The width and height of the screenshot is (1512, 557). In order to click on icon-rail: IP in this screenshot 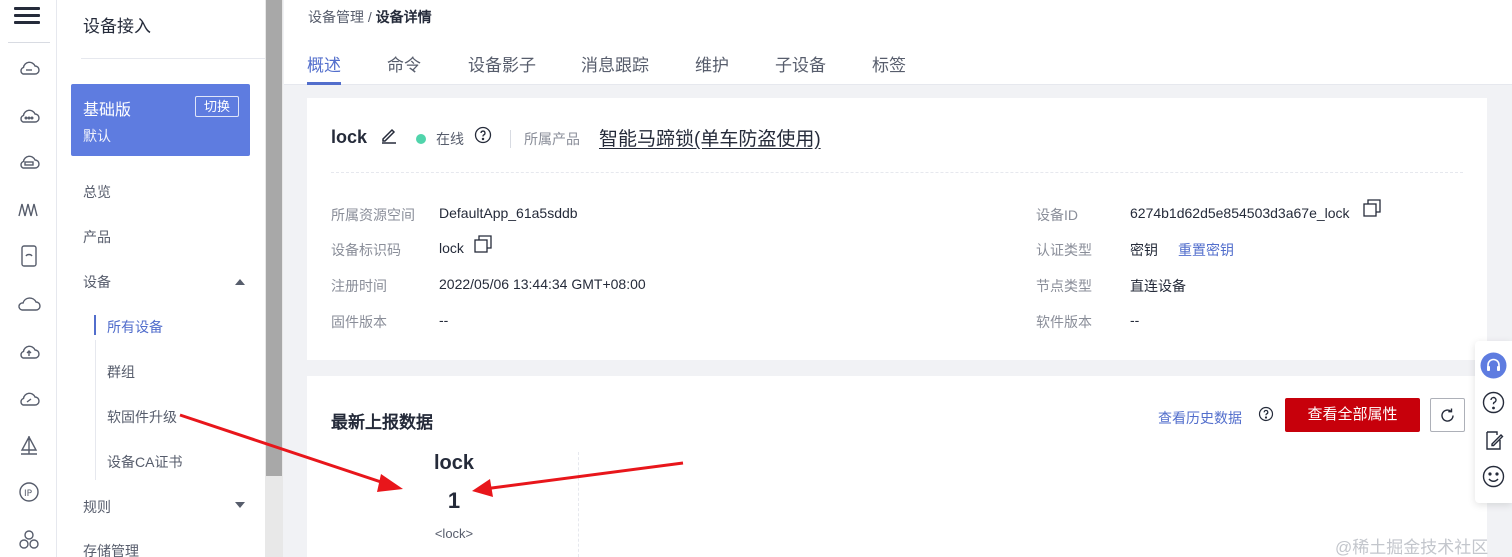, I will do `click(28, 278)`.